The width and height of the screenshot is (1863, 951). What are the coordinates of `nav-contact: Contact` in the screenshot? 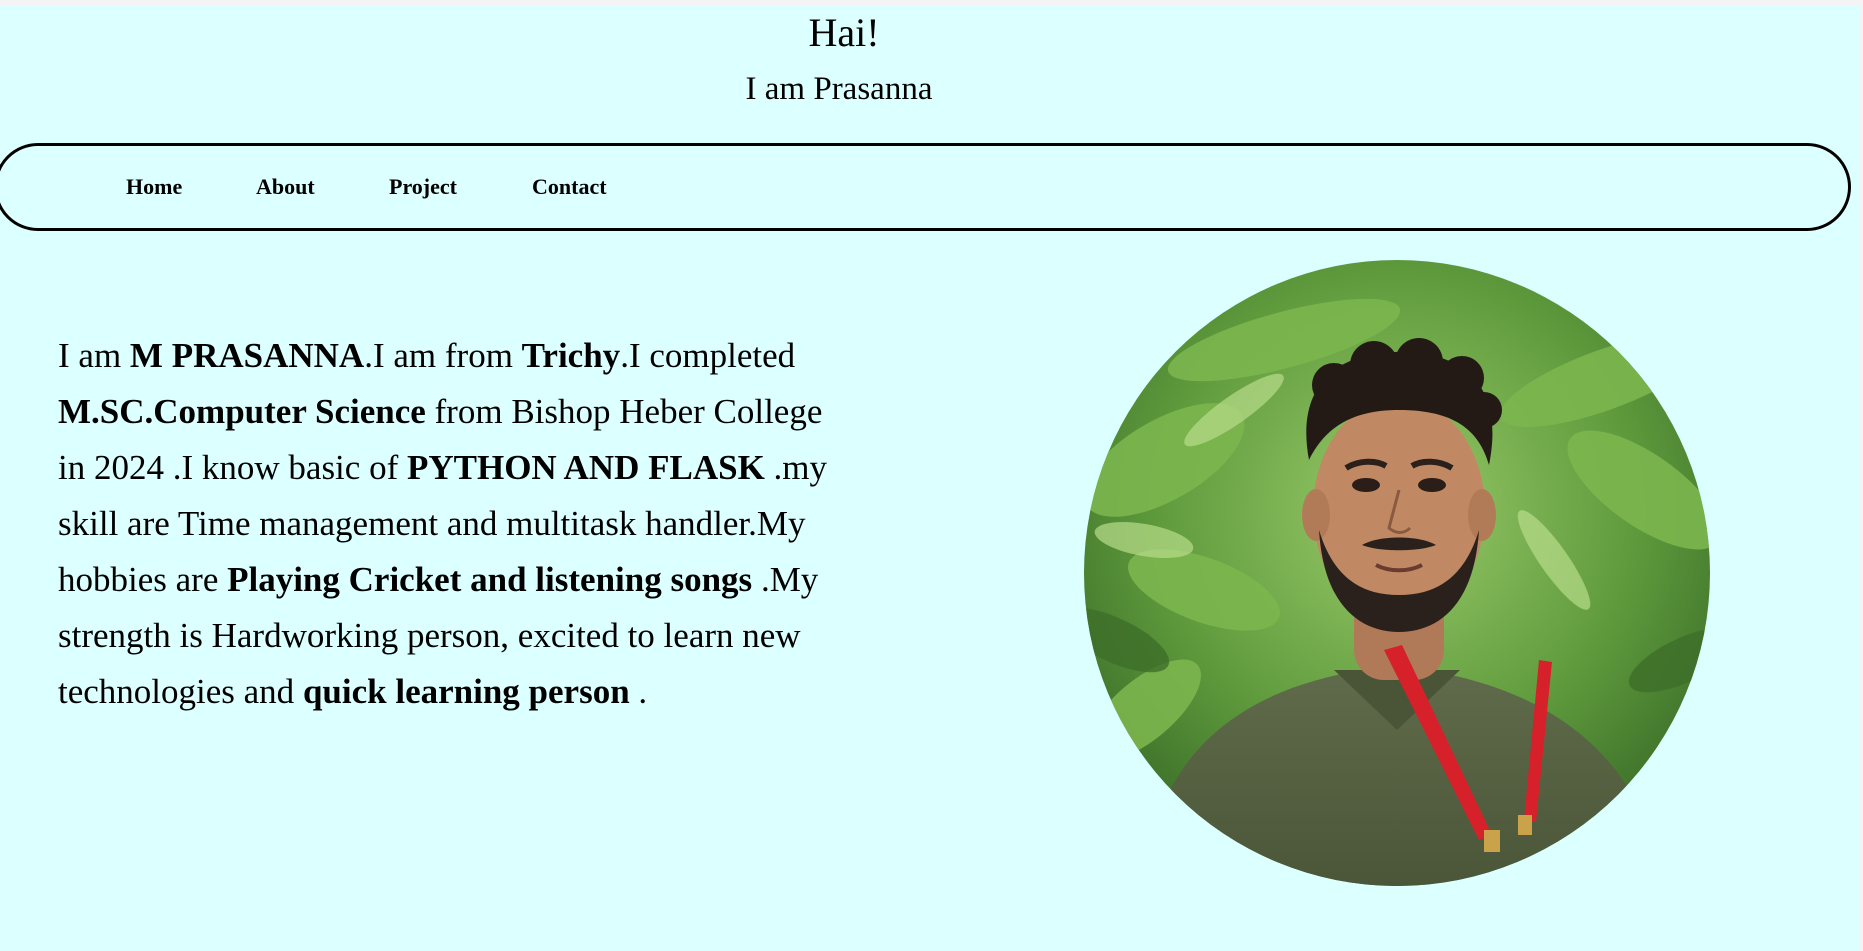 It's located at (569, 187).